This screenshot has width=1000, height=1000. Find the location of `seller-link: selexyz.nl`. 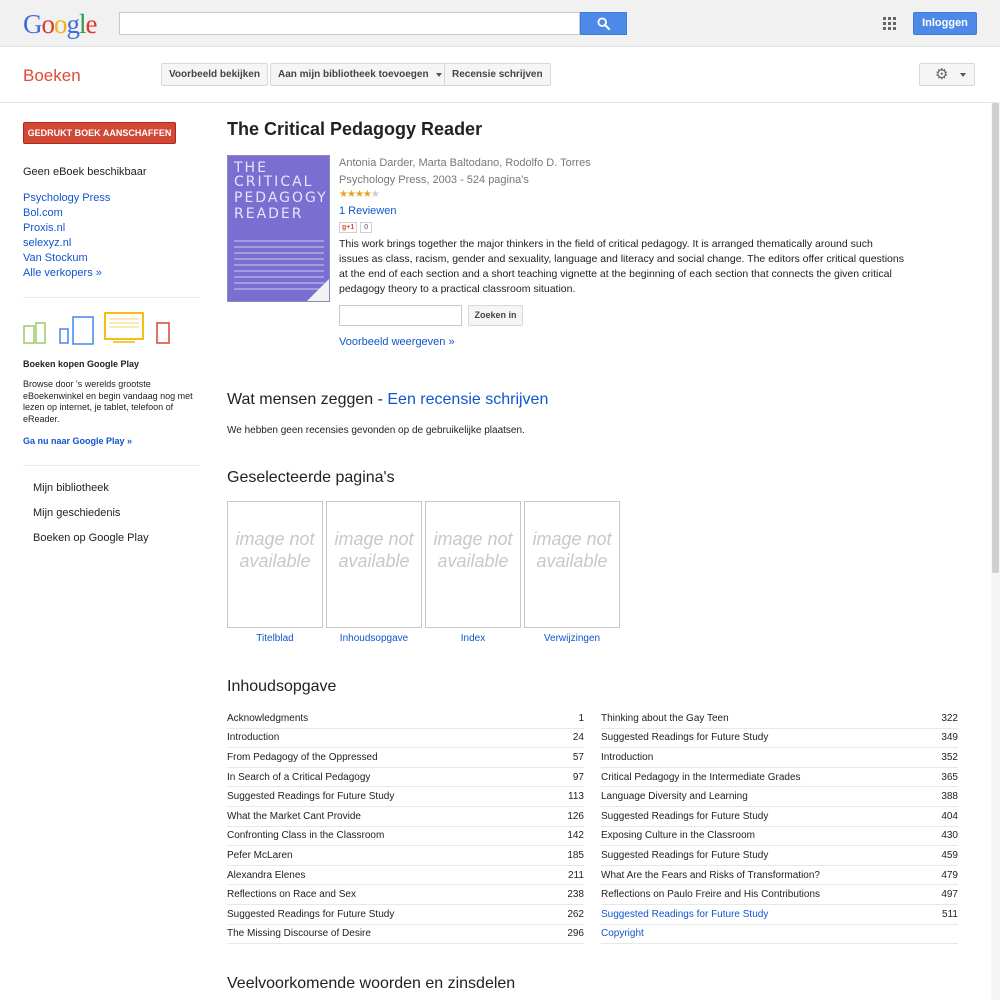

seller-link: selexyz.nl is located at coordinates (47, 243).